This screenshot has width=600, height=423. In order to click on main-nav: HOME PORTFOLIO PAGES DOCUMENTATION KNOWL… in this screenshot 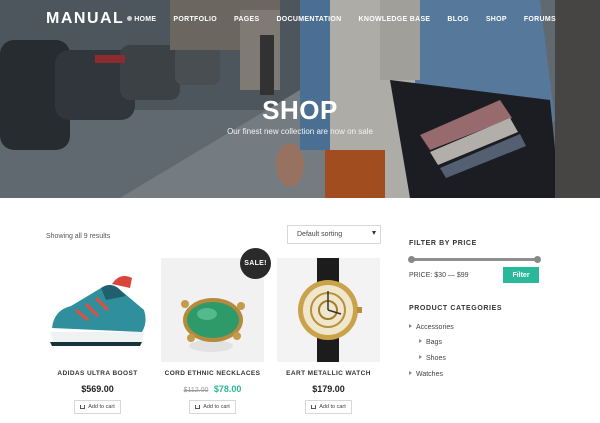, I will do `click(336, 19)`.